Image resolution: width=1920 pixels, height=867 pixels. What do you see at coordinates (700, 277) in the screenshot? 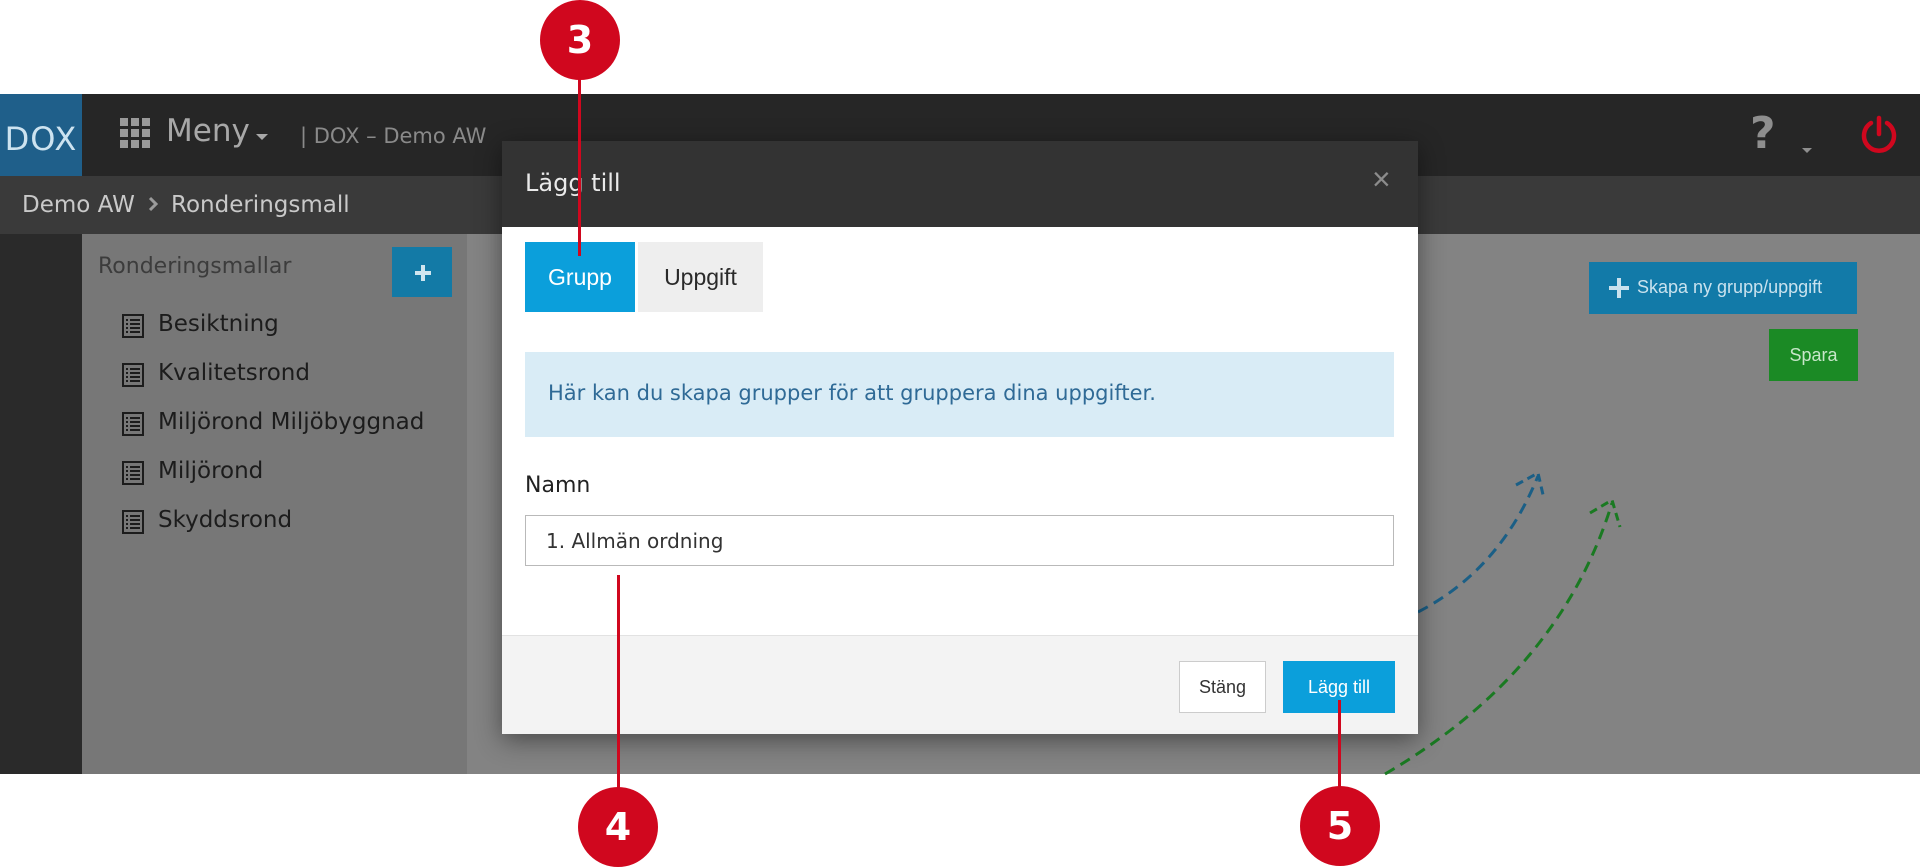
I see `tab-uppgift: Uppgift` at bounding box center [700, 277].